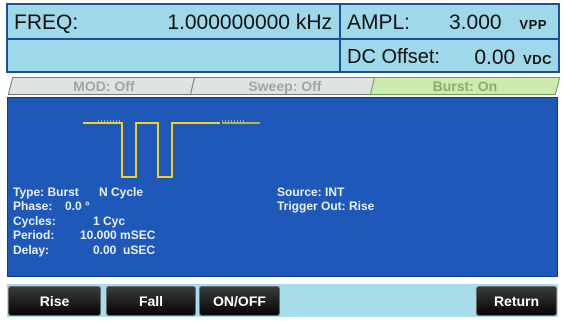 This screenshot has height=324, width=566. I want to click on ampl-unit: VPP, so click(533, 24).